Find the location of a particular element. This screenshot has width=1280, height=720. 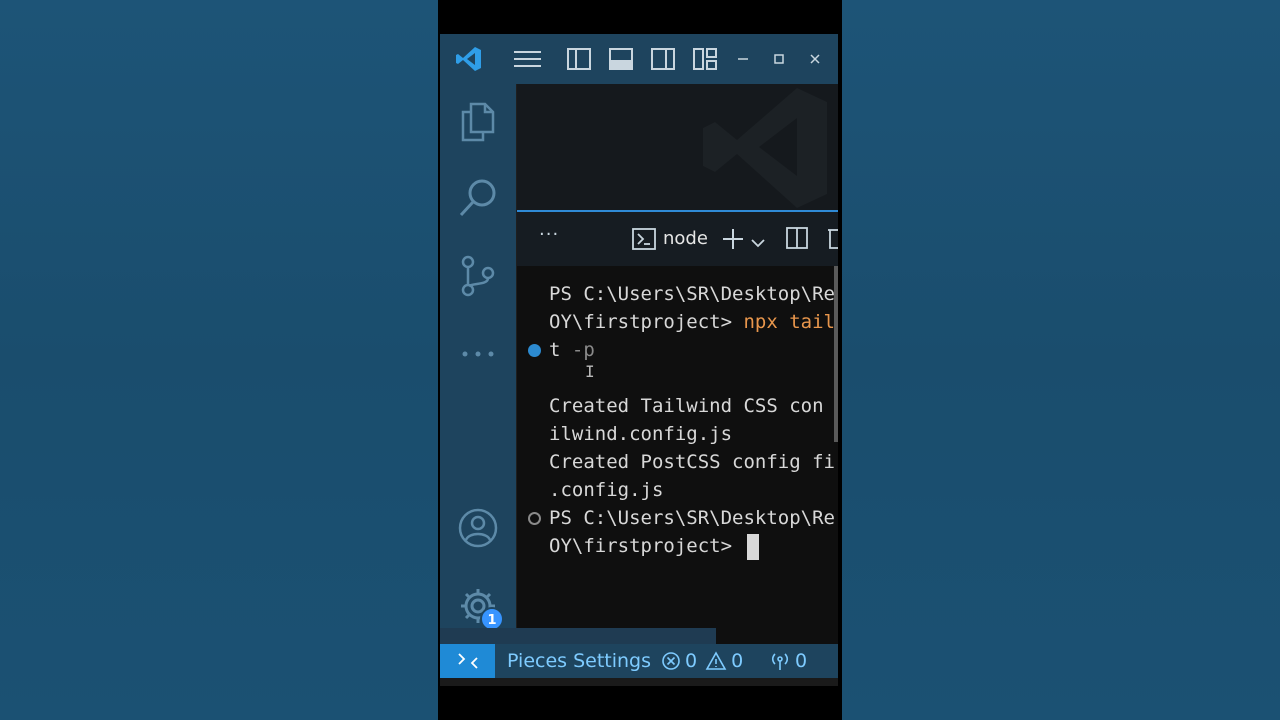

minimize-icon is located at coordinates (743, 59).